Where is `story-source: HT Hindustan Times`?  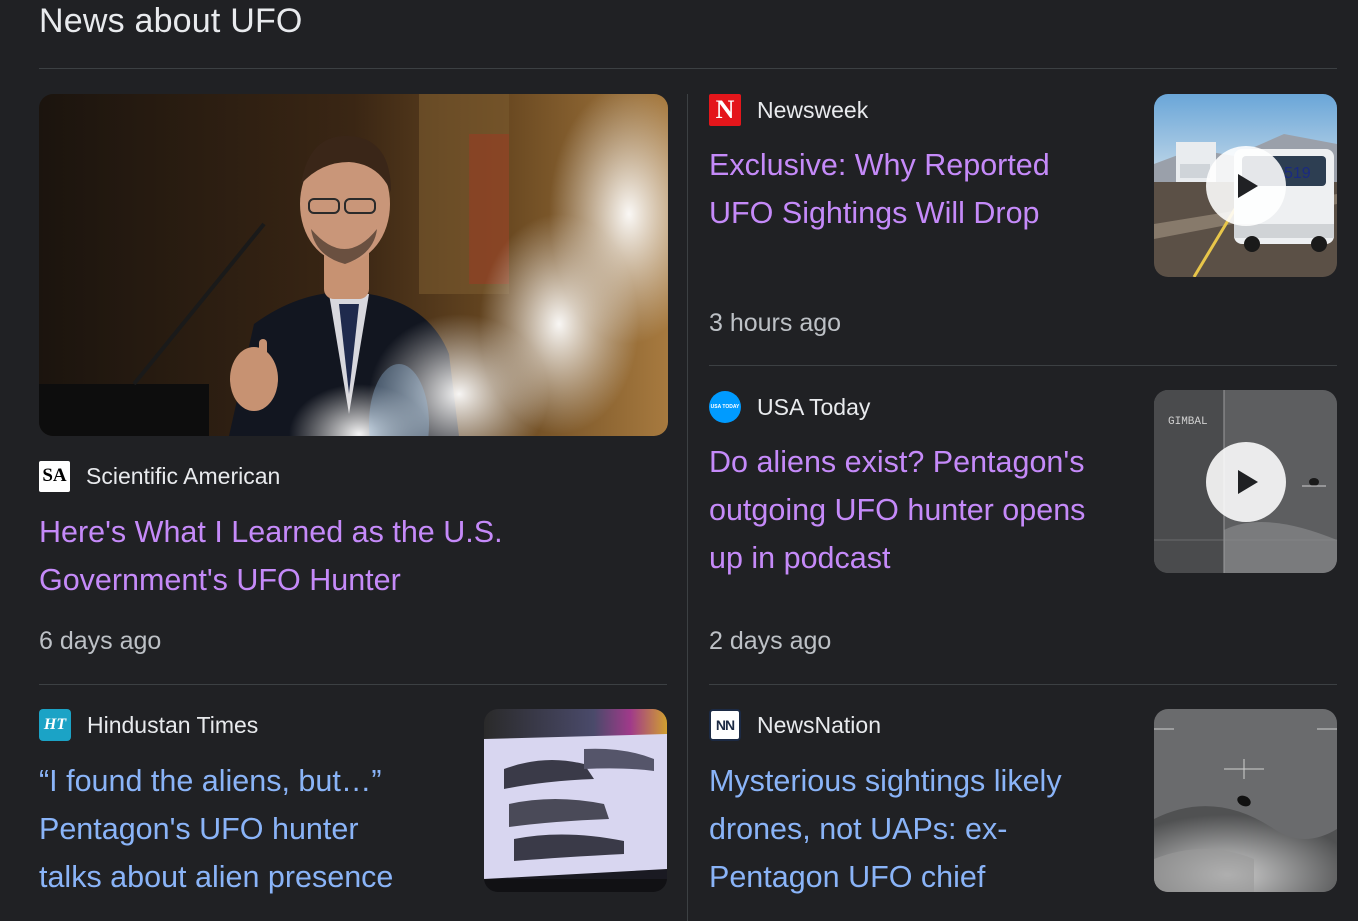
story-source: HT Hindustan Times is located at coordinates (148, 725).